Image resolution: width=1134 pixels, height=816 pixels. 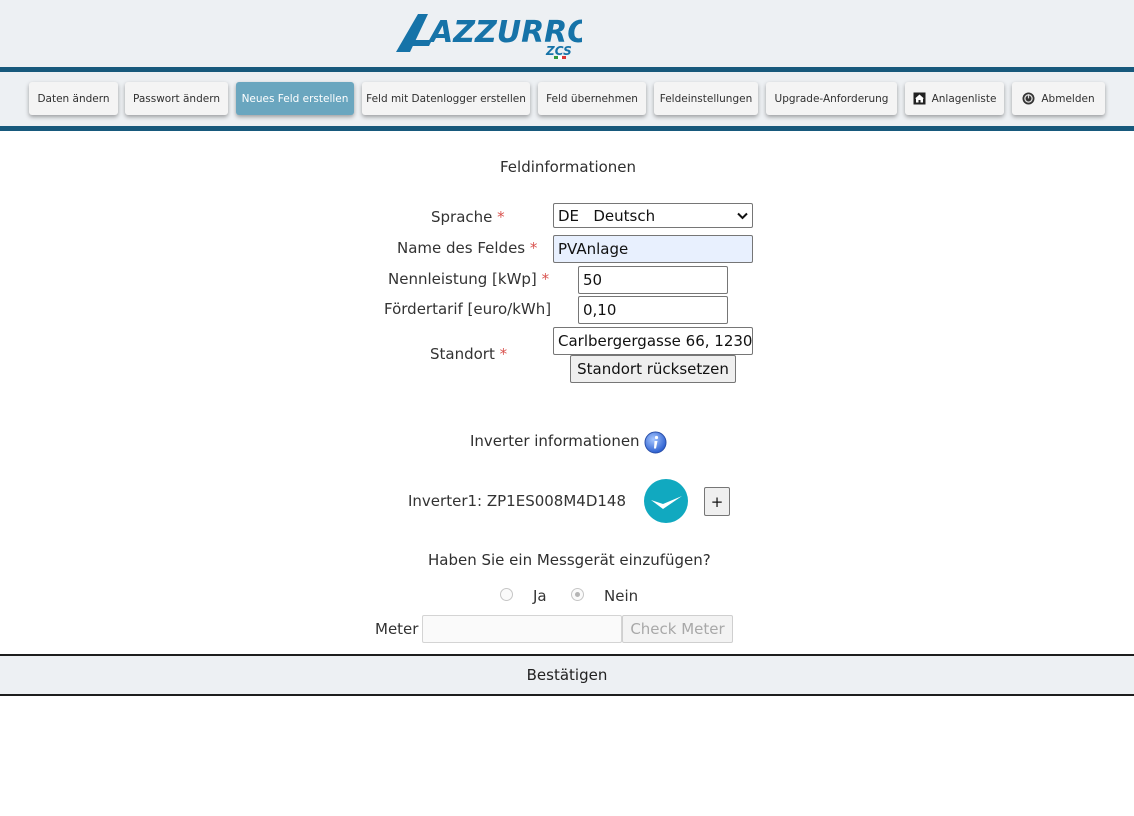 I want to click on meter-input, so click(x=522, y=629).